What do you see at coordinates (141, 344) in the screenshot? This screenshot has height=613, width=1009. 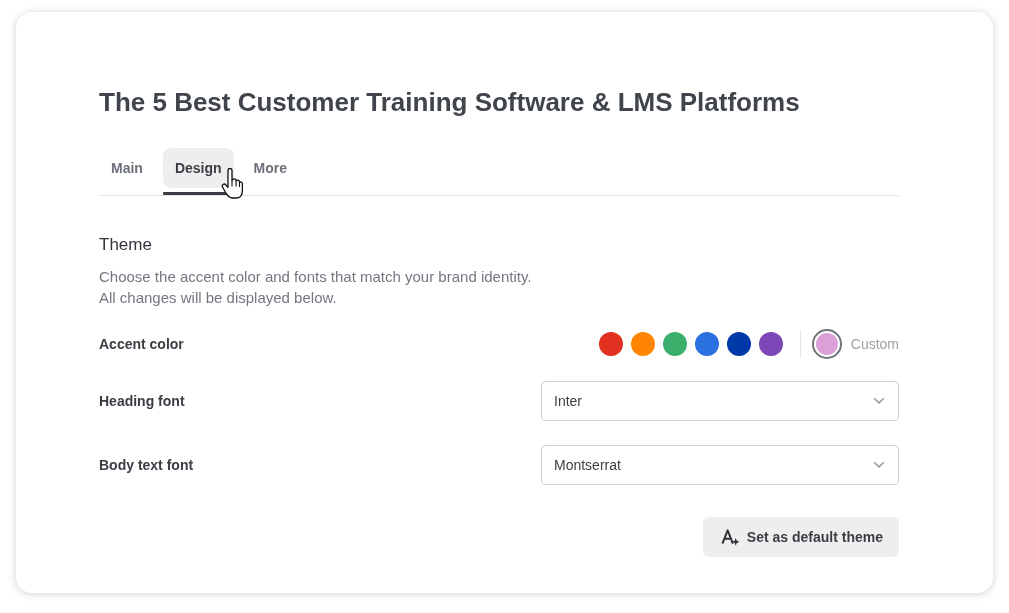 I see `field-label: Accent color` at bounding box center [141, 344].